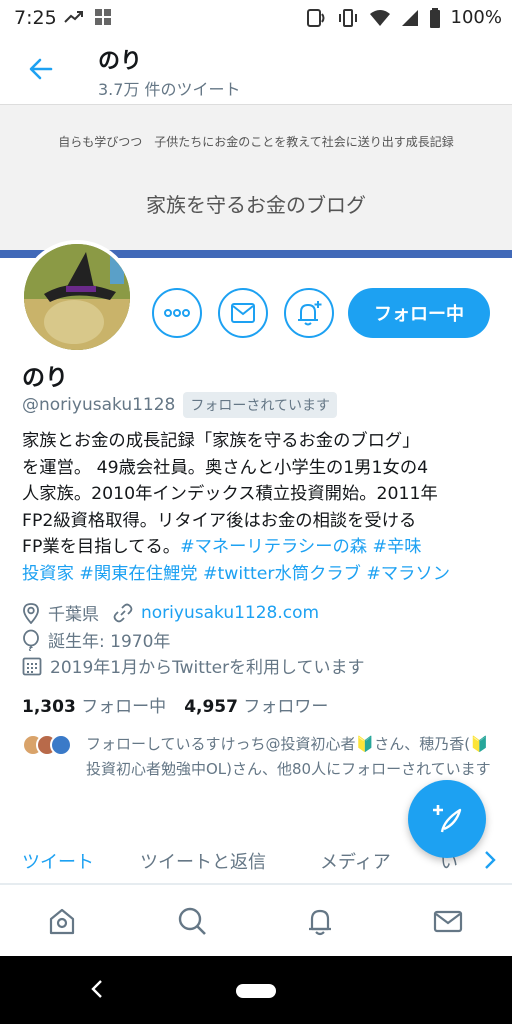  What do you see at coordinates (260, 405) in the screenshot?
I see `follows-you-badge: フォローされています` at bounding box center [260, 405].